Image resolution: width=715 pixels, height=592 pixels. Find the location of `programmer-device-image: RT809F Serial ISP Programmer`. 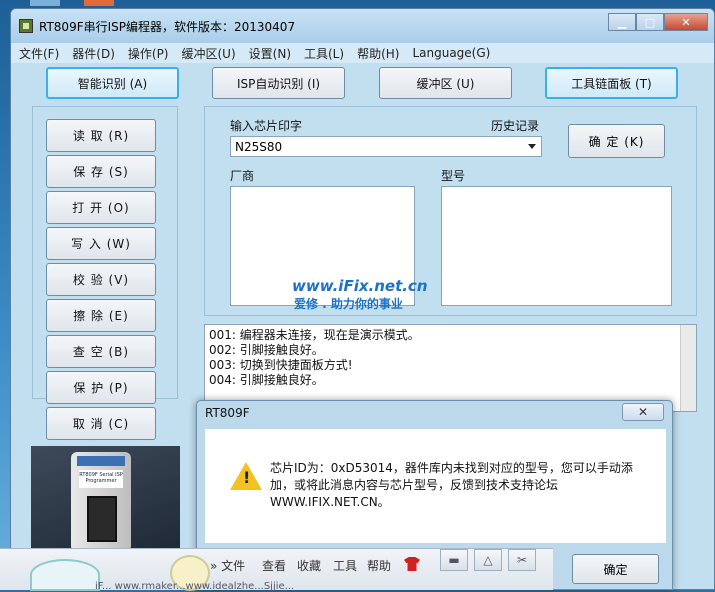

programmer-device-image: RT809F Serial ISP Programmer is located at coordinates (105, 501).